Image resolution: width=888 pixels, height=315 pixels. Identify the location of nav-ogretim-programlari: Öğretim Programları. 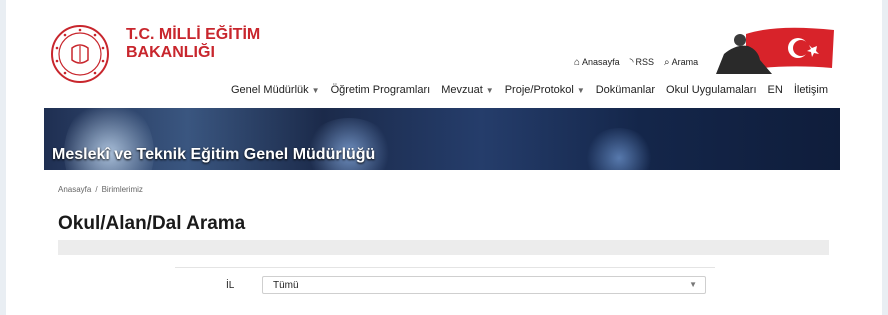
(381, 90).